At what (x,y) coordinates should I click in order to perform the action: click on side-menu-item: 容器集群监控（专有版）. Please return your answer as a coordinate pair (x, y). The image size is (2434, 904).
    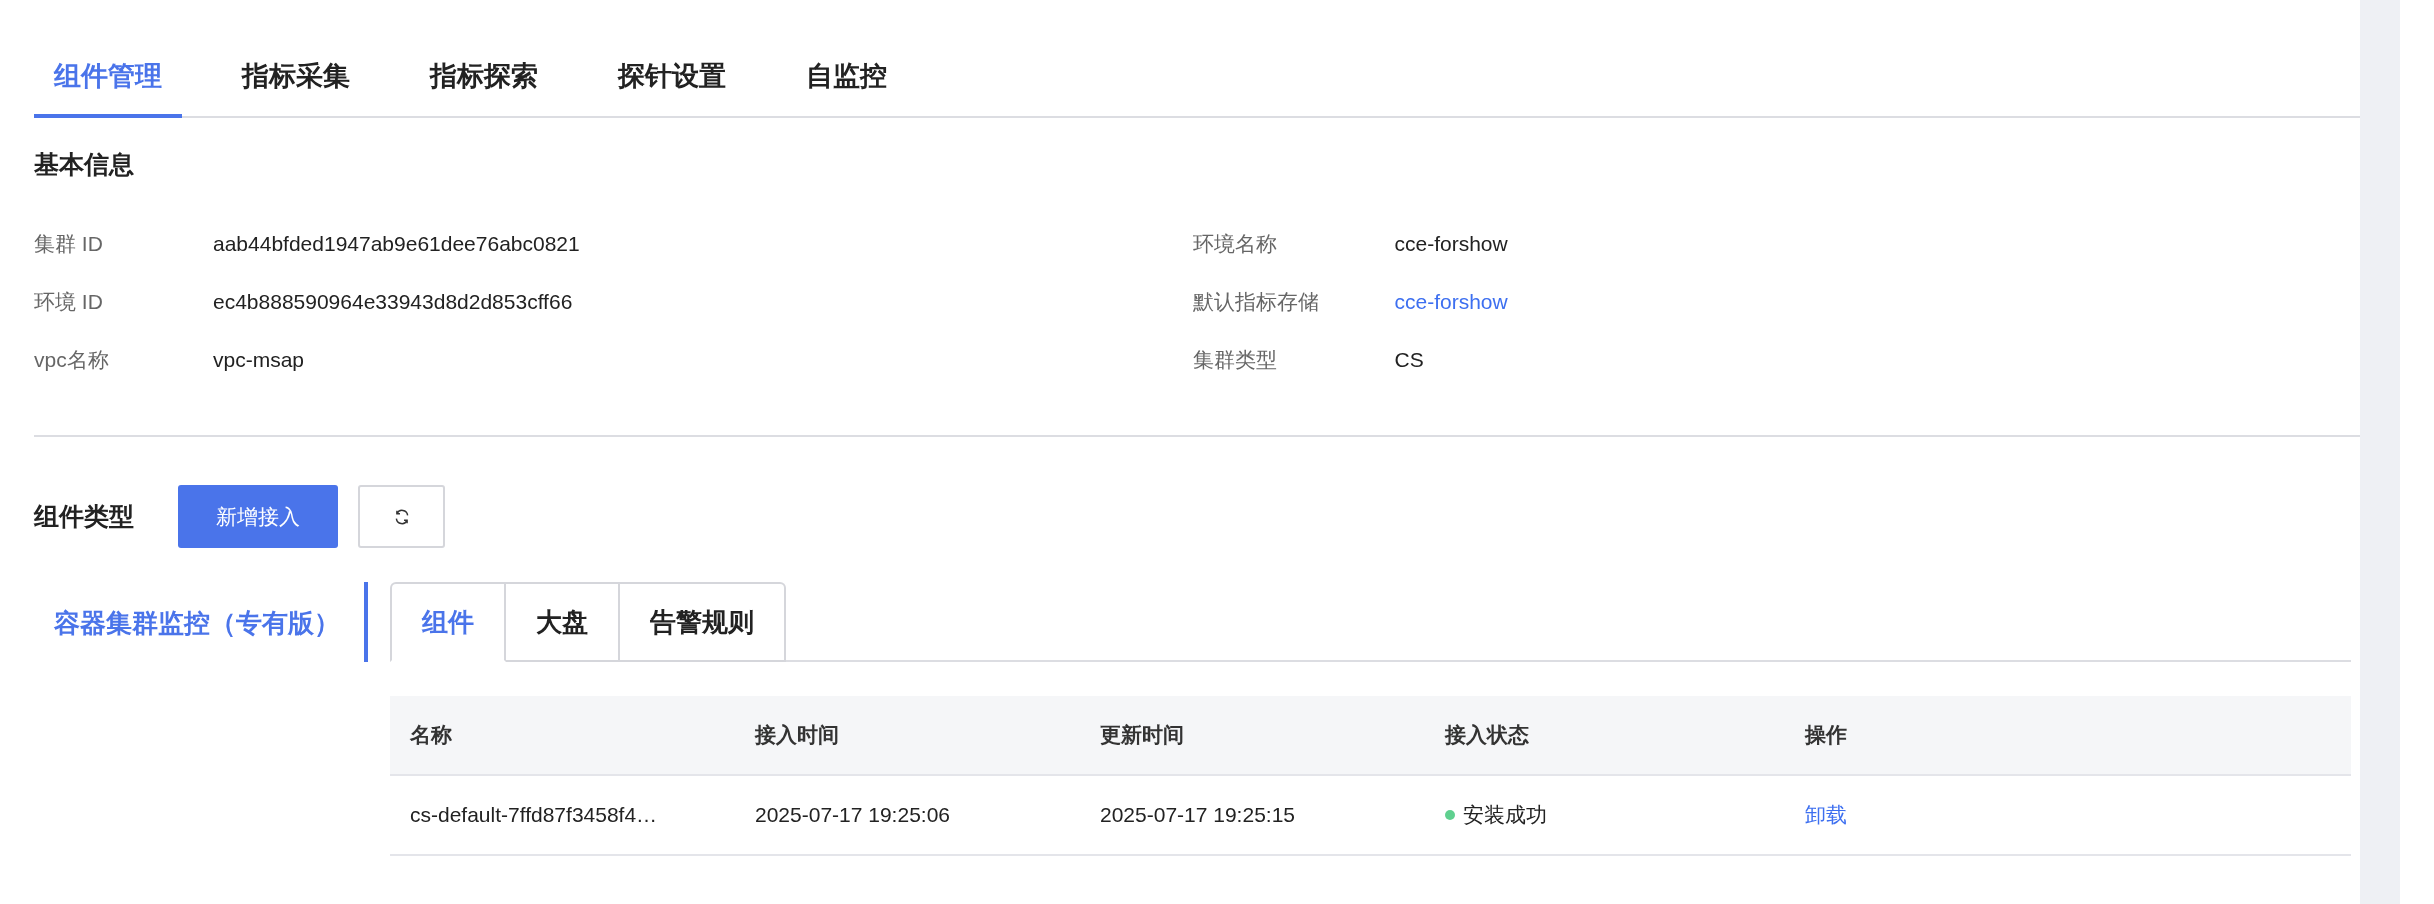
    Looking at the image, I should click on (209, 611).